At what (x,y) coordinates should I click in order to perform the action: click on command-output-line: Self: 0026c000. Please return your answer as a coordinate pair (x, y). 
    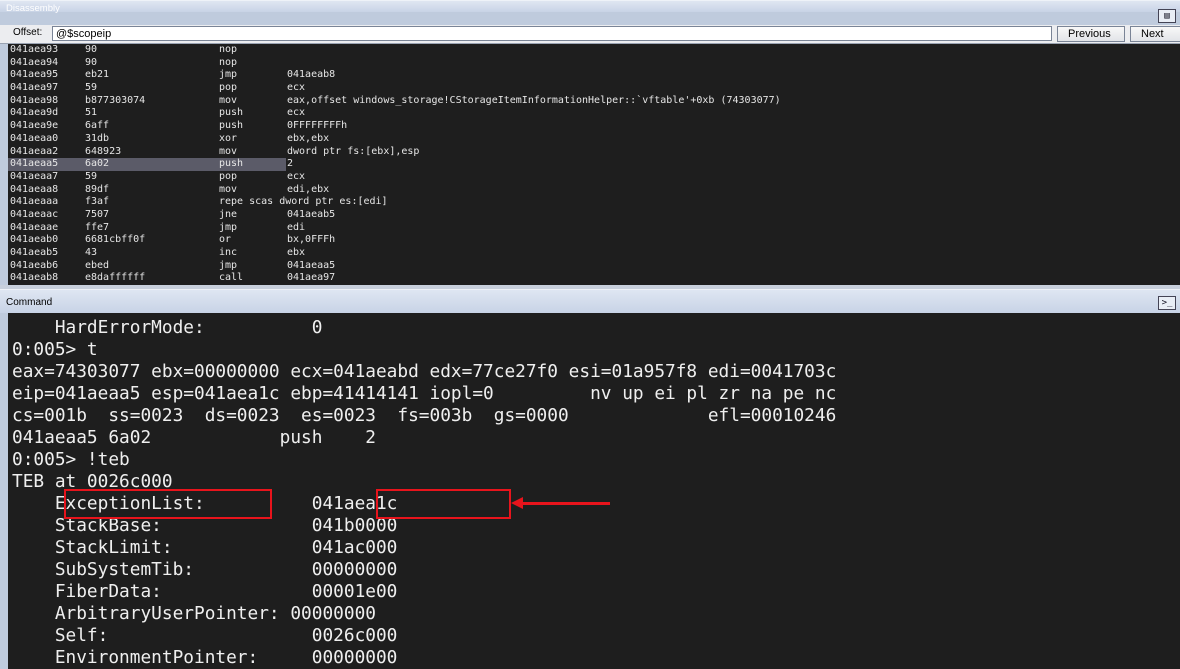
    Looking at the image, I should click on (205, 635).